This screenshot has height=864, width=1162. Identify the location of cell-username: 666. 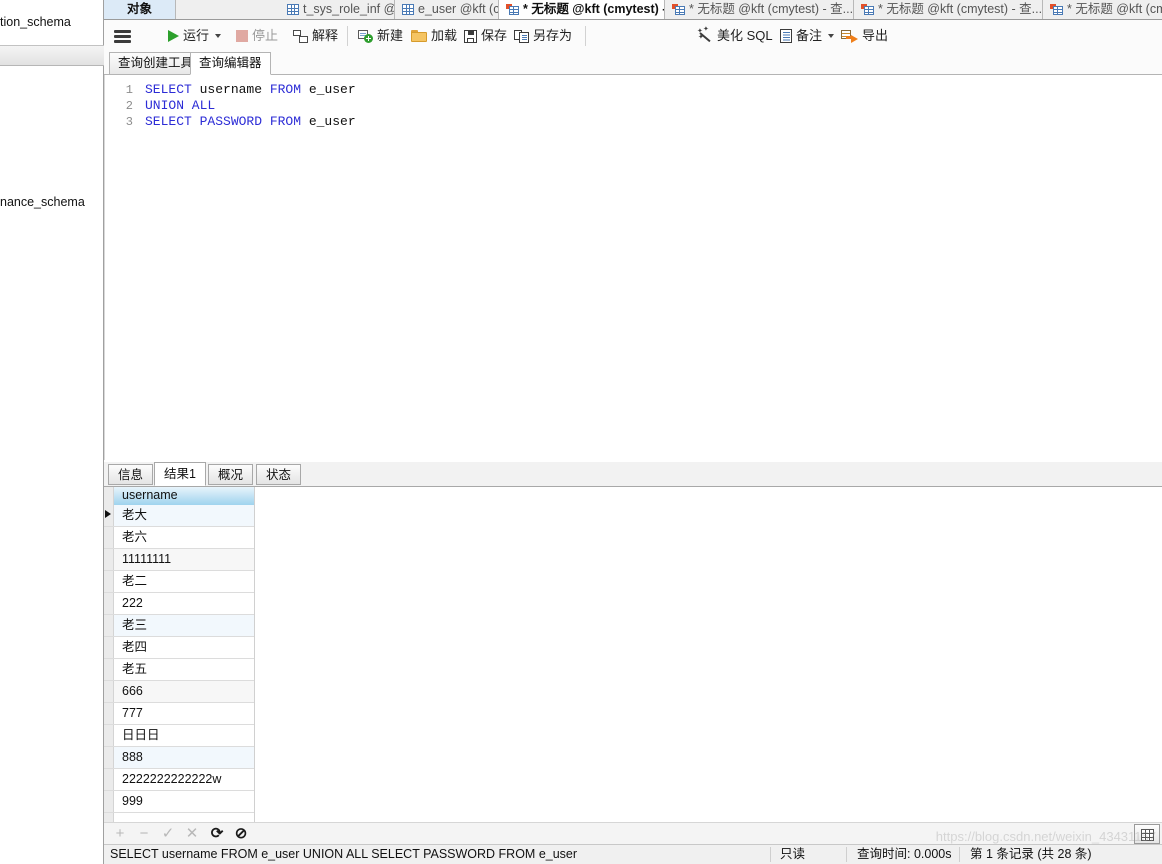
(184, 691).